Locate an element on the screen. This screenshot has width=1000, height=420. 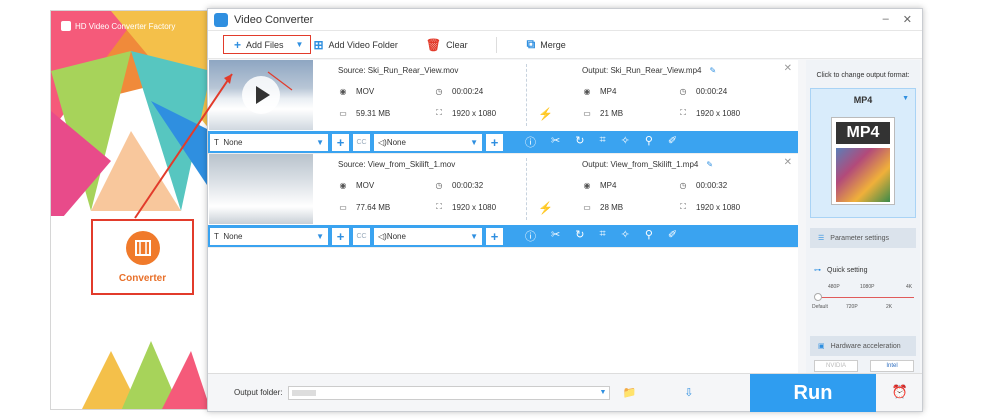
slider-handle is located at coordinates (818, 297).